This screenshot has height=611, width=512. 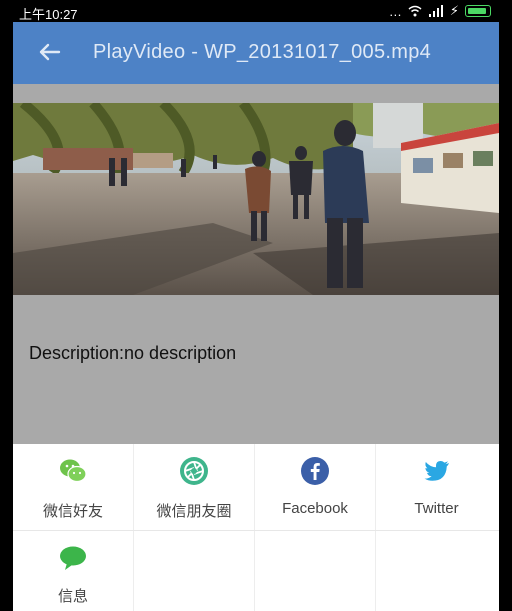 I want to click on facebook-icon, so click(x=315, y=471).